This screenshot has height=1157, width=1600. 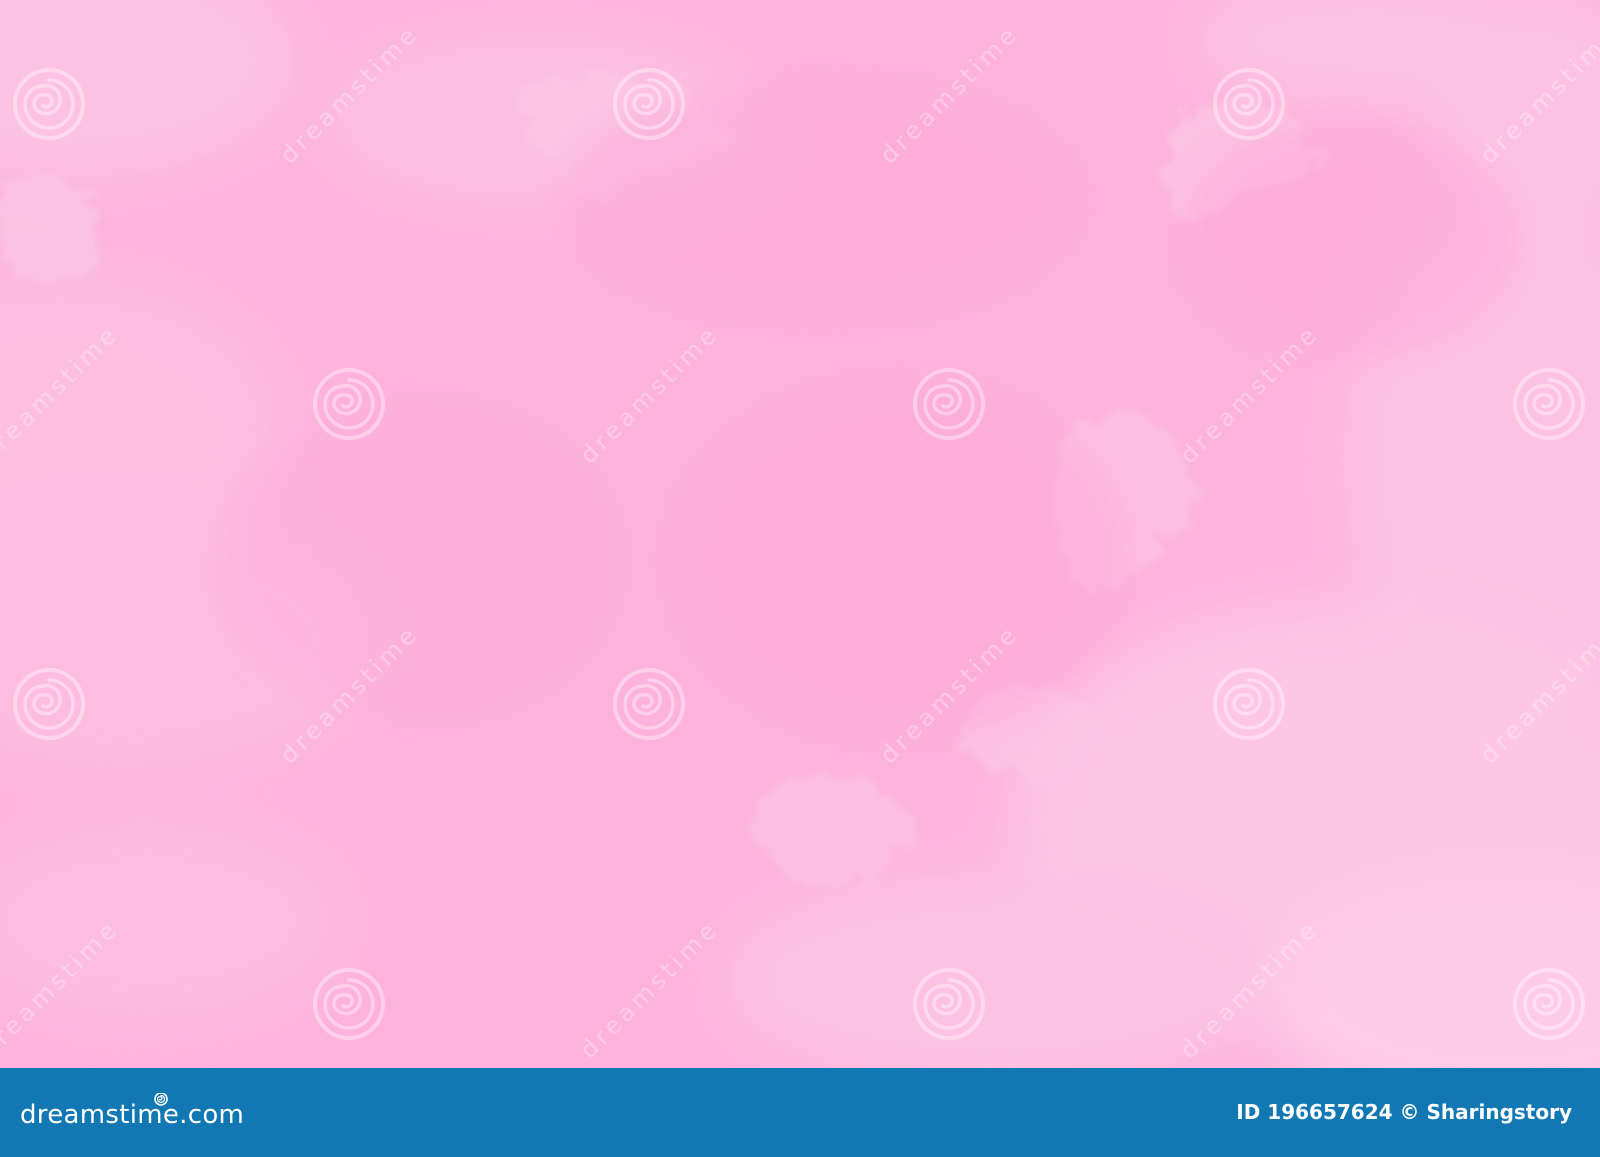 What do you see at coordinates (1499, 1112) in the screenshot?
I see `author-name: Sharingstory` at bounding box center [1499, 1112].